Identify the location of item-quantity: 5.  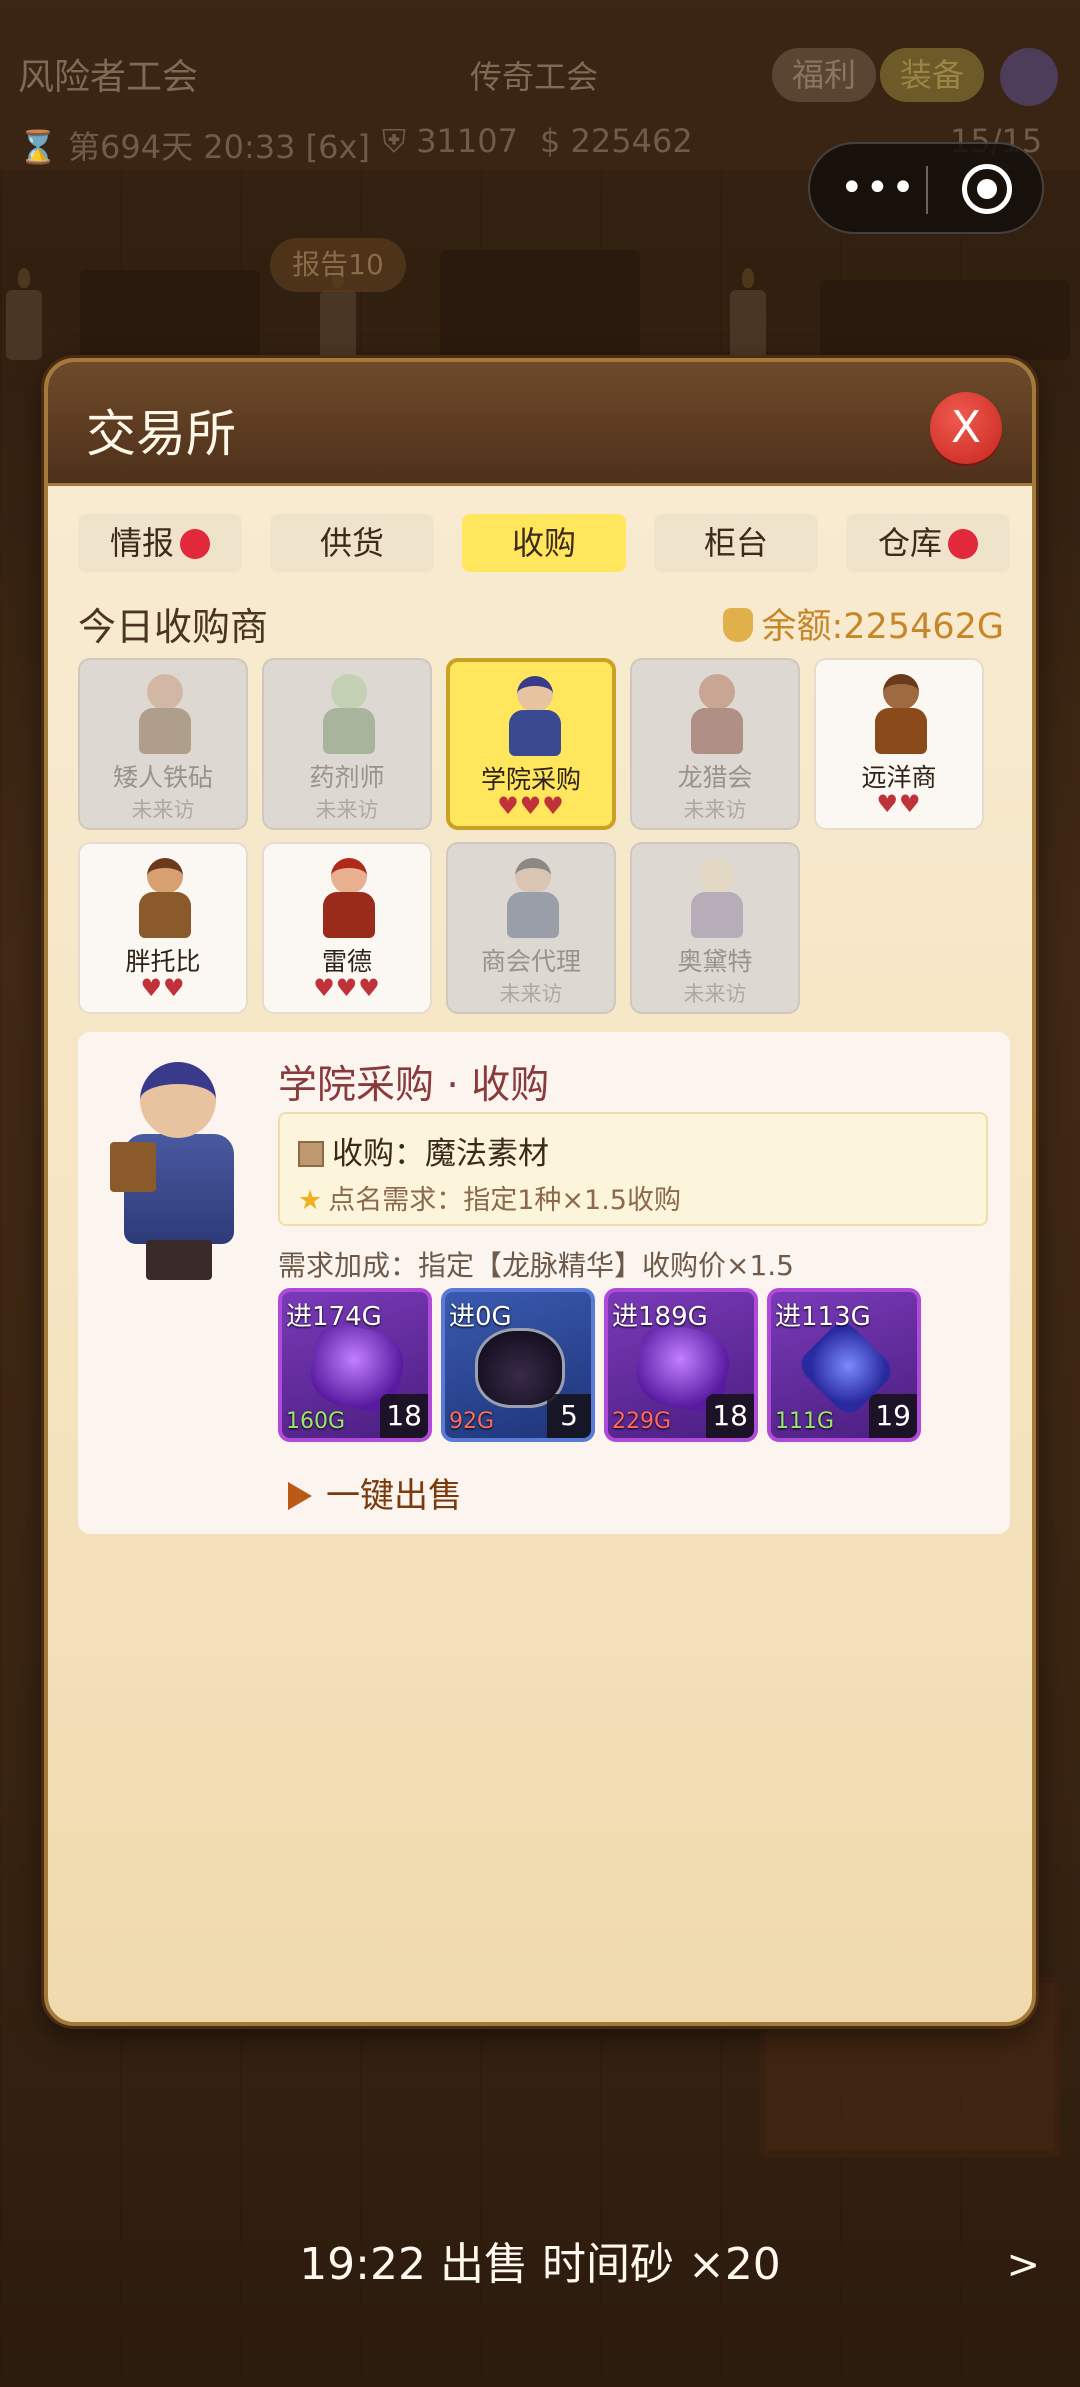
(569, 1416).